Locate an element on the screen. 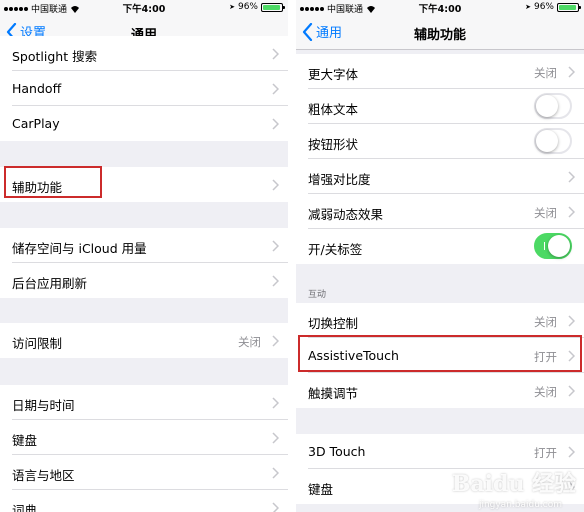 This screenshot has width=584, height=512. list-item-label: 日期与时间 is located at coordinates (43, 405).